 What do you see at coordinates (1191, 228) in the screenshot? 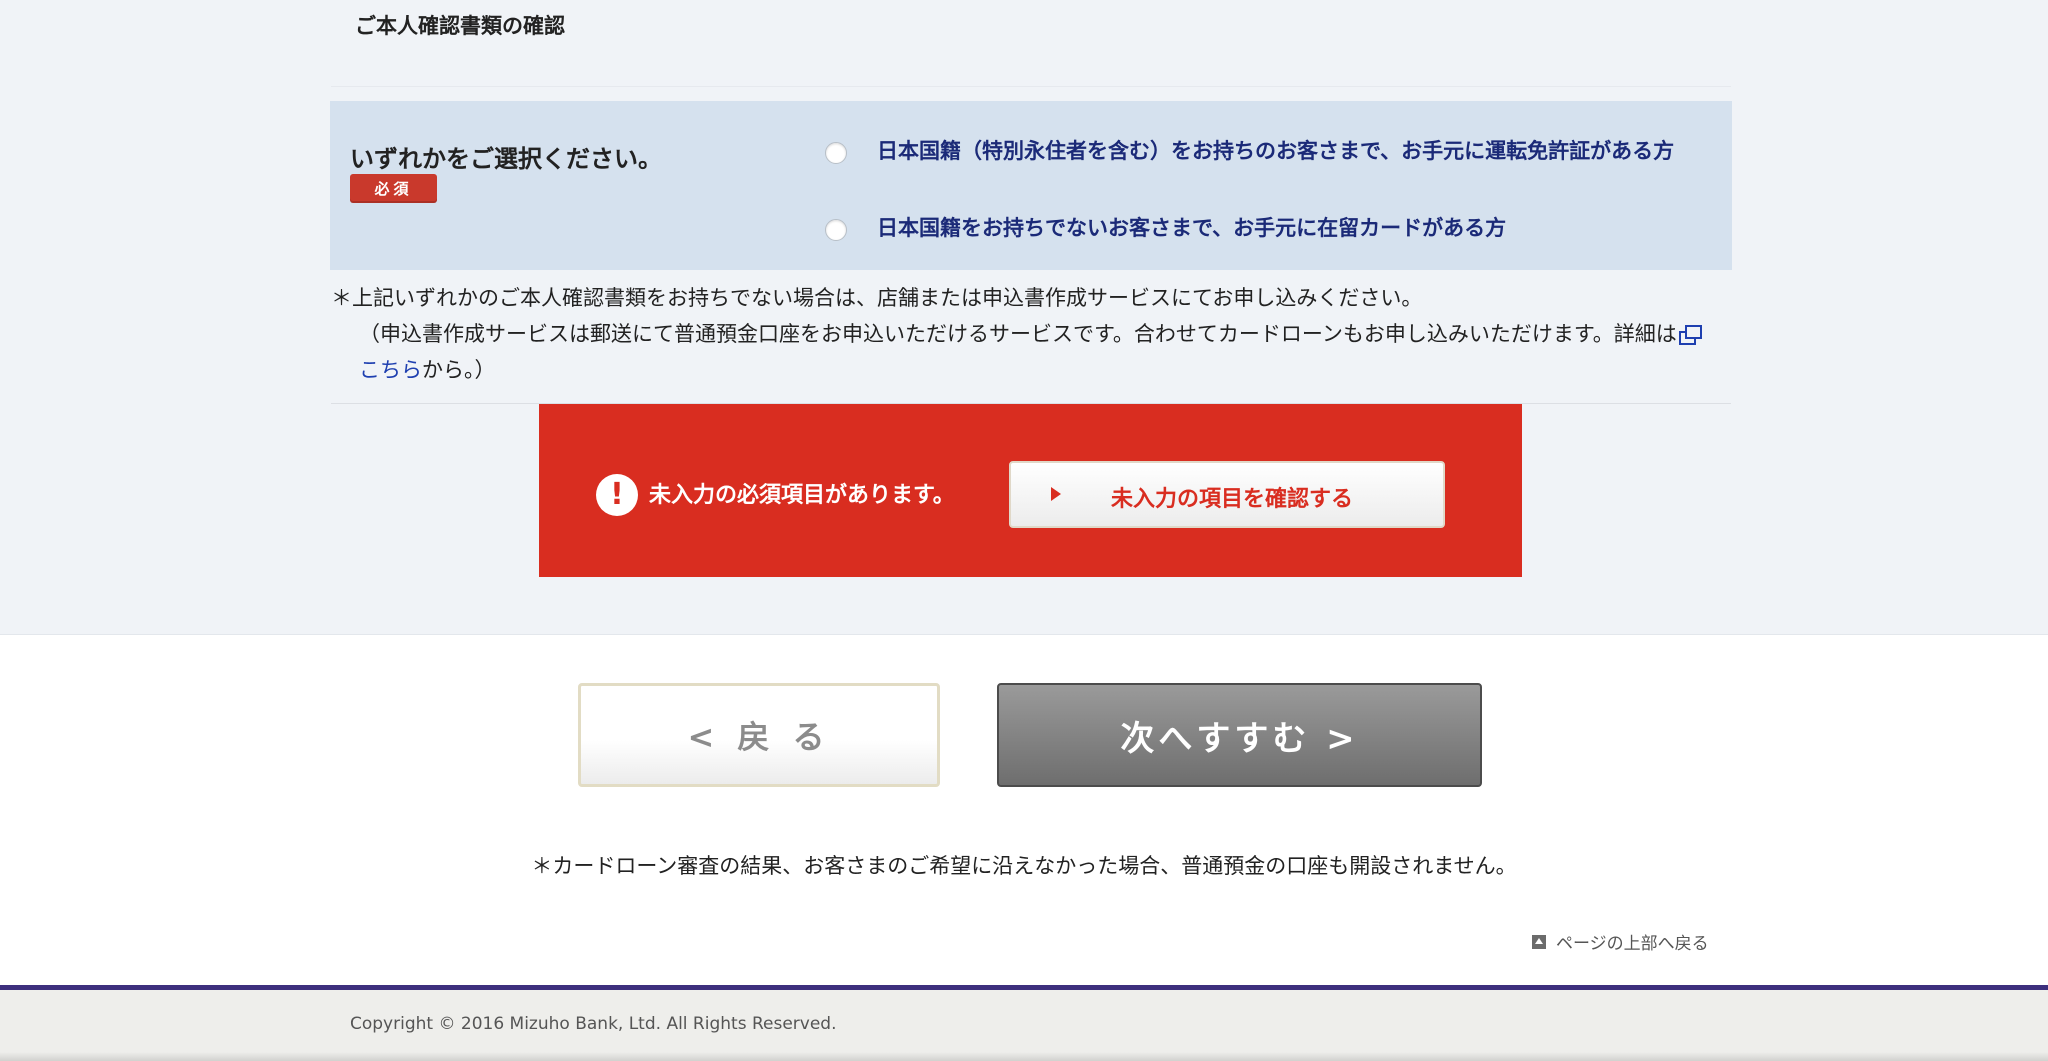
I see `option-label: 日本国籍をお持ちでないお客さまで、お手元に在留カードがある方` at bounding box center [1191, 228].